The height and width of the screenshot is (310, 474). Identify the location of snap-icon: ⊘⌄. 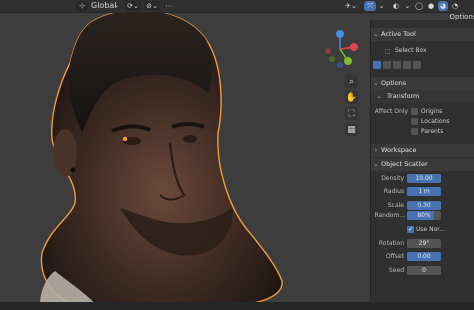
(152, 6).